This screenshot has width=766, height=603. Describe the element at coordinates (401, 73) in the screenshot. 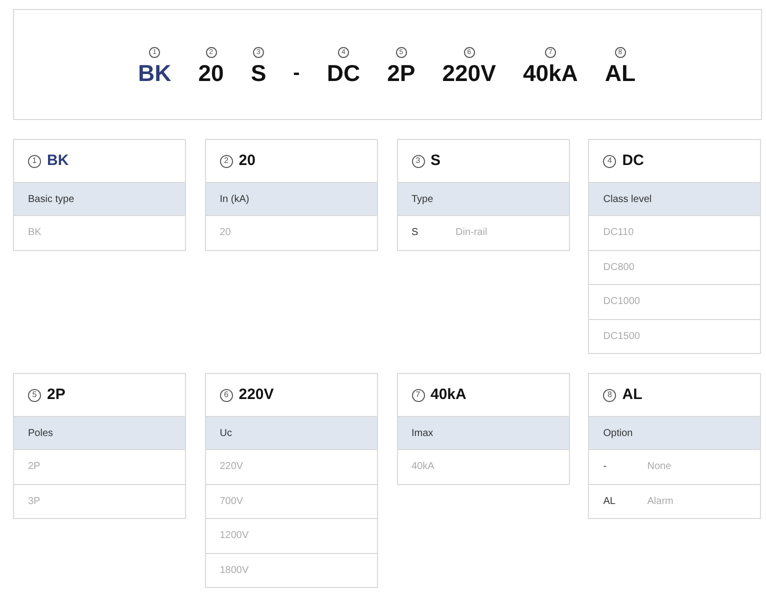

I see `code-label: 2P` at that location.